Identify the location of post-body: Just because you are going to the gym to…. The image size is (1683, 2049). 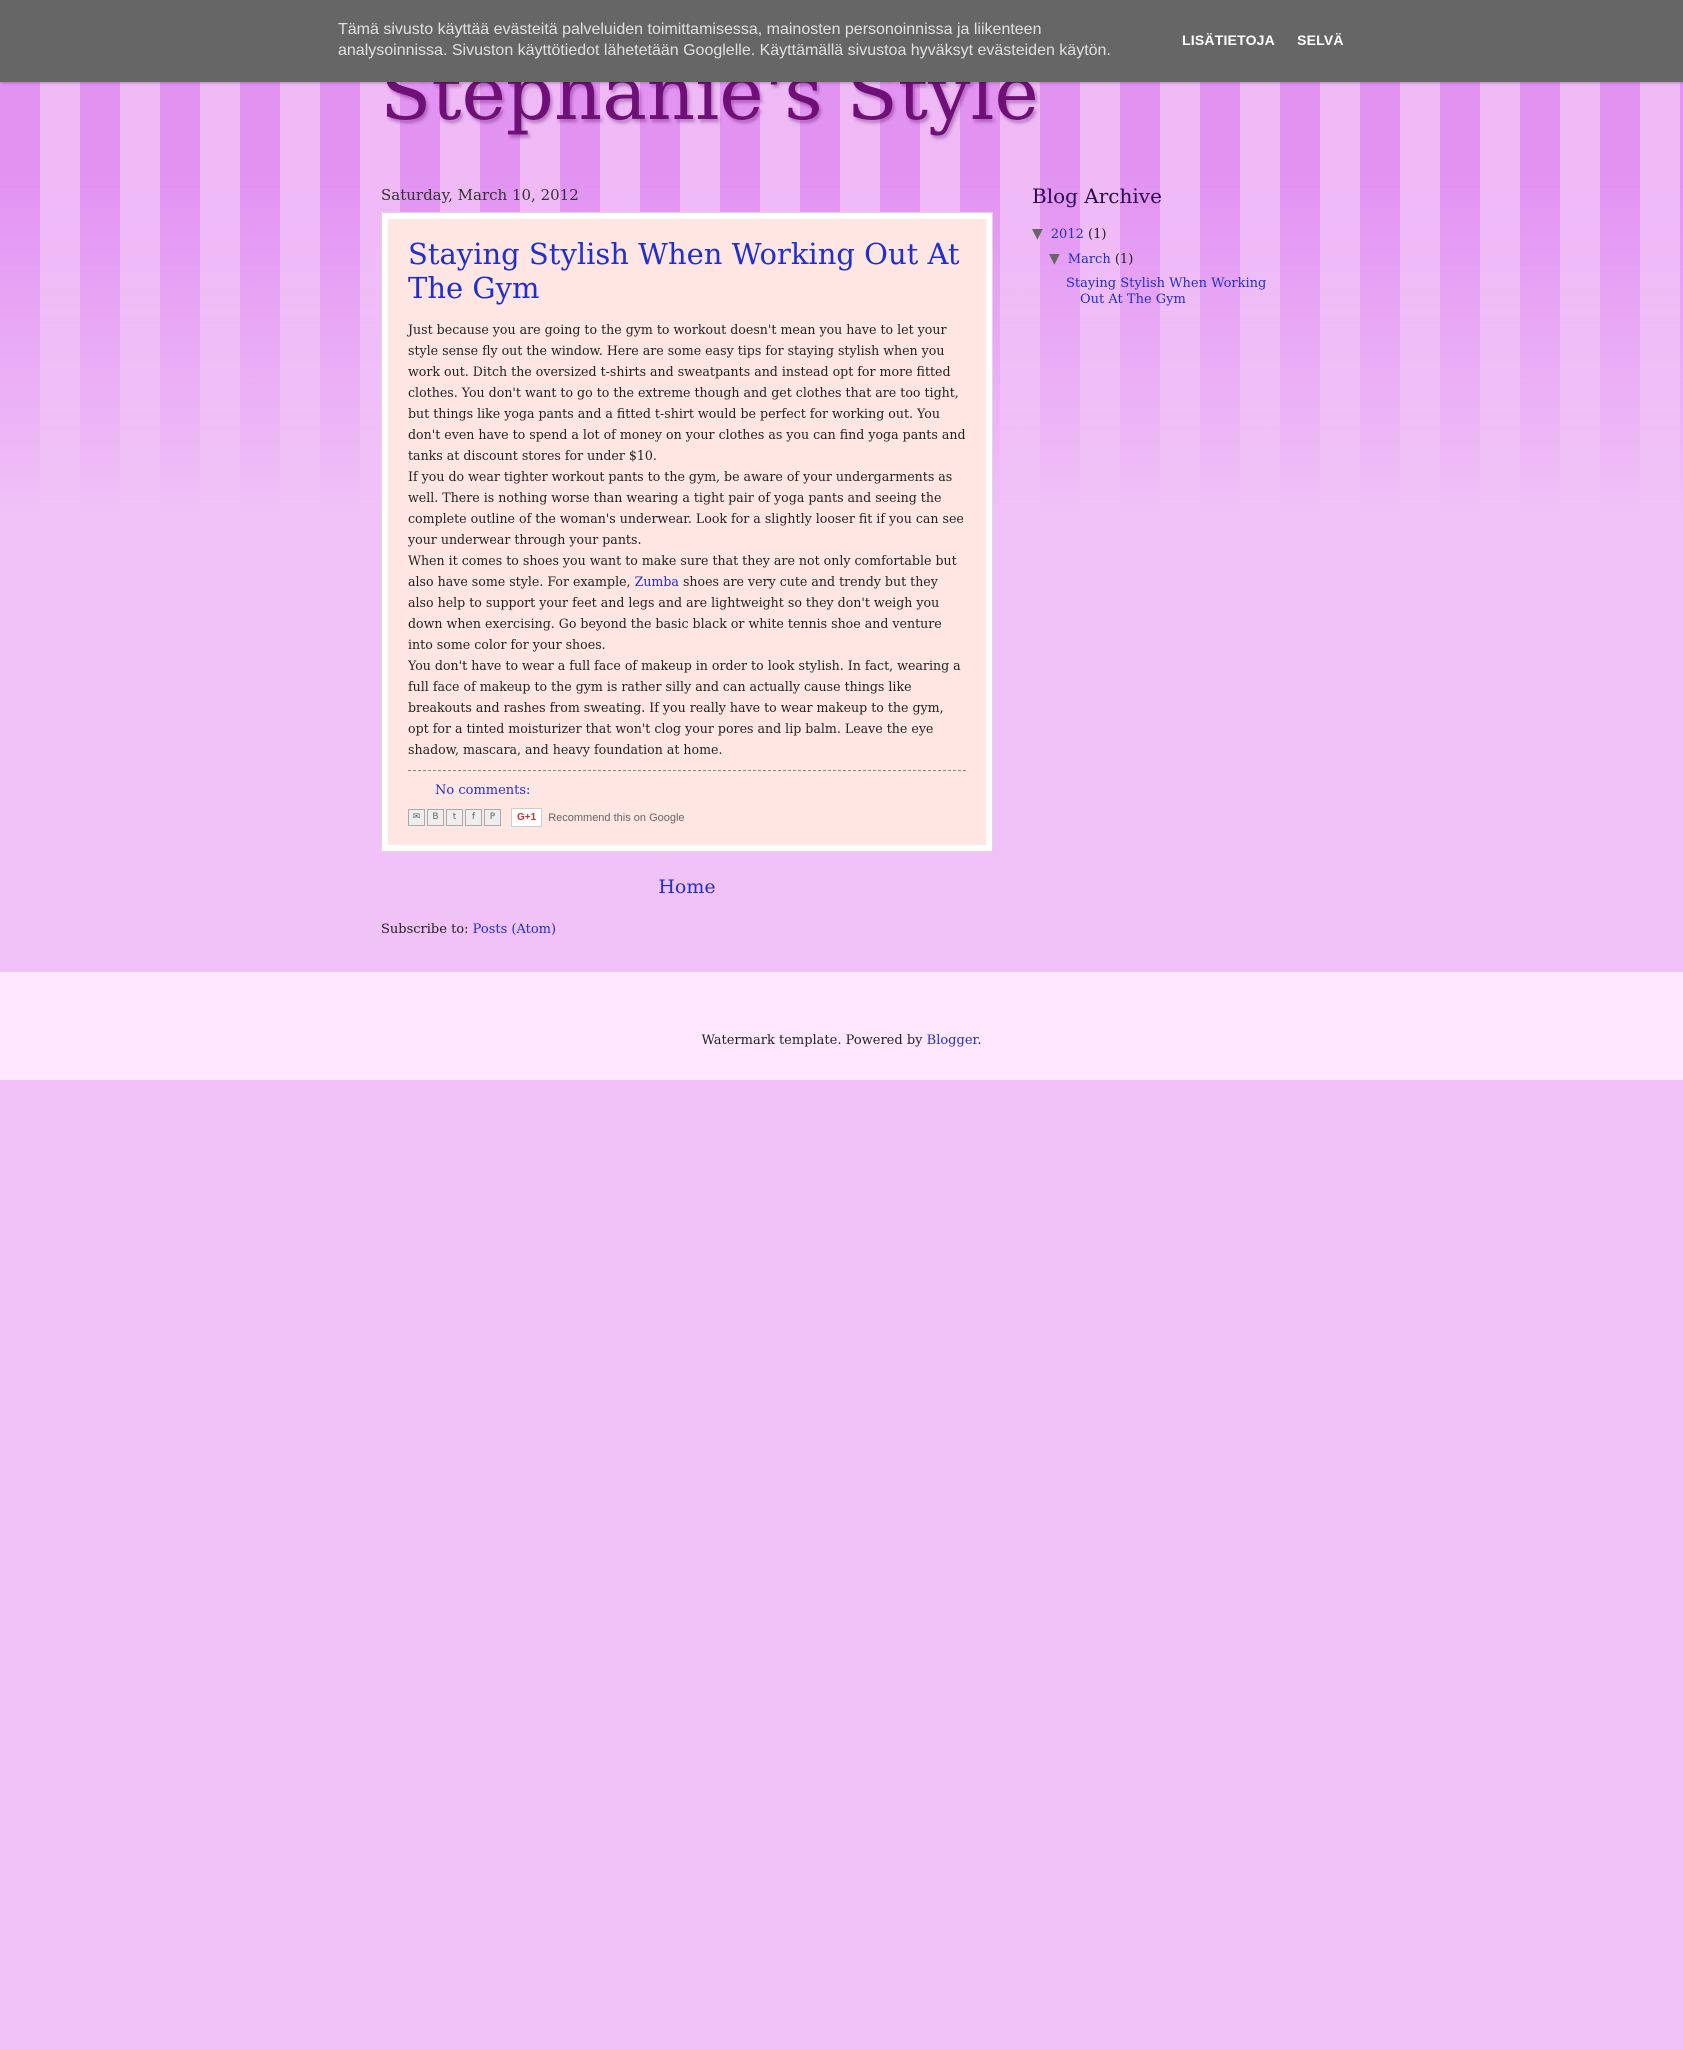
(687, 539).